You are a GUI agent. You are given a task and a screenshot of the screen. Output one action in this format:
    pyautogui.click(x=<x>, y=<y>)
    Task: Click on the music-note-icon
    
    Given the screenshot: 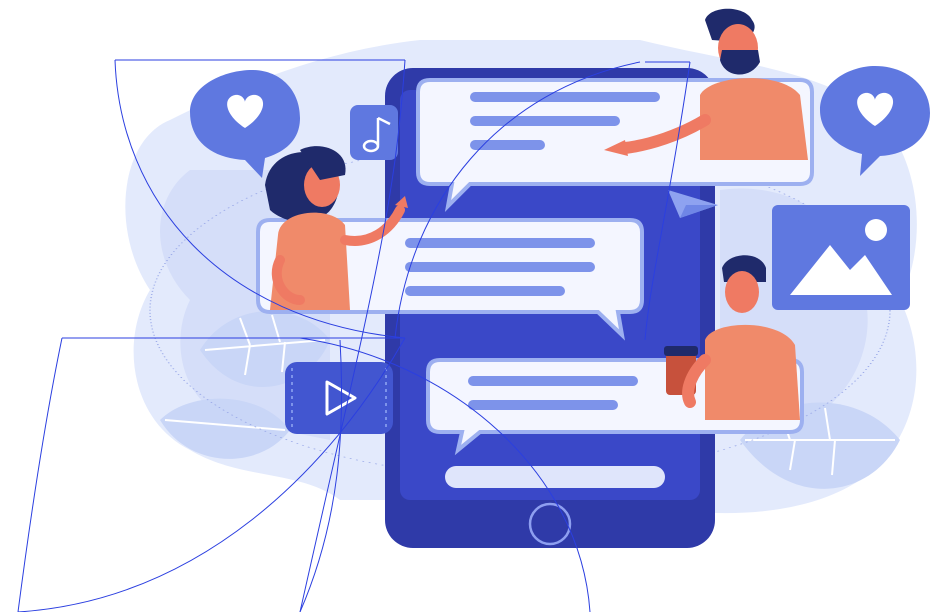 What is the action you would take?
    pyautogui.click(x=374, y=132)
    